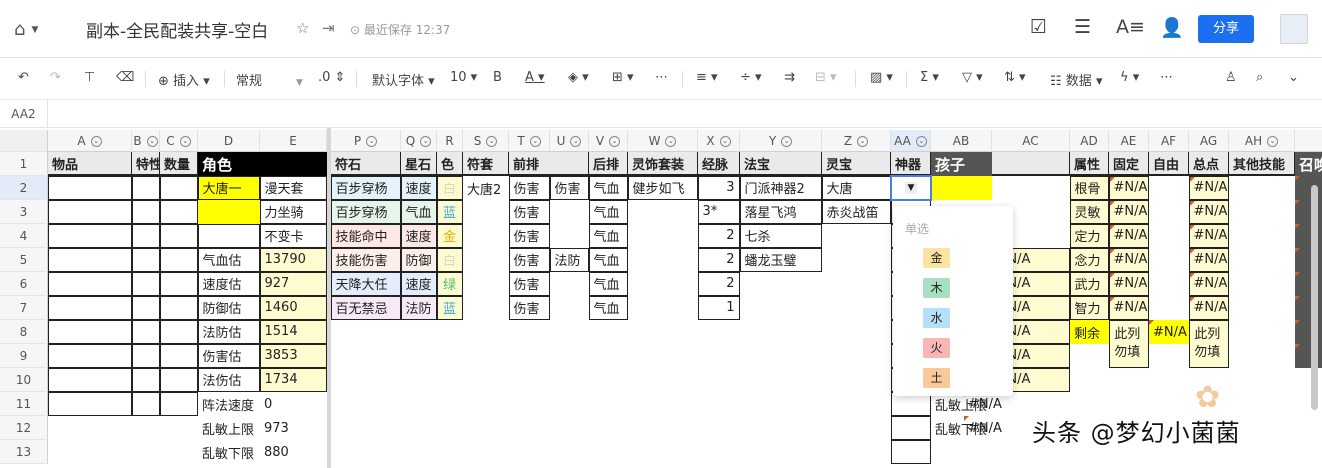 This screenshot has width=1322, height=468. I want to click on data-cell, so click(228, 235).